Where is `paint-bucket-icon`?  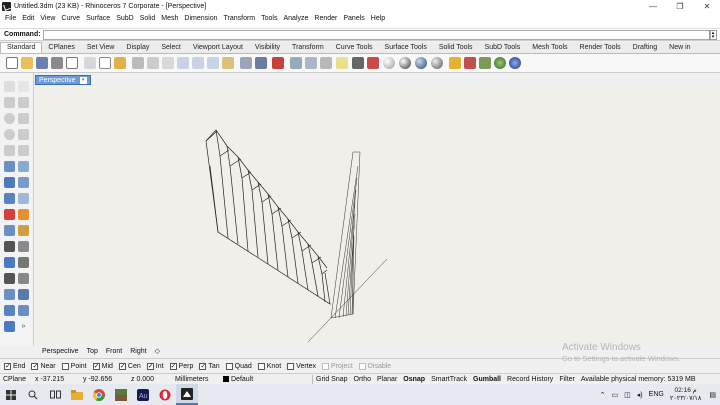 paint-bucket-icon is located at coordinates (373, 63).